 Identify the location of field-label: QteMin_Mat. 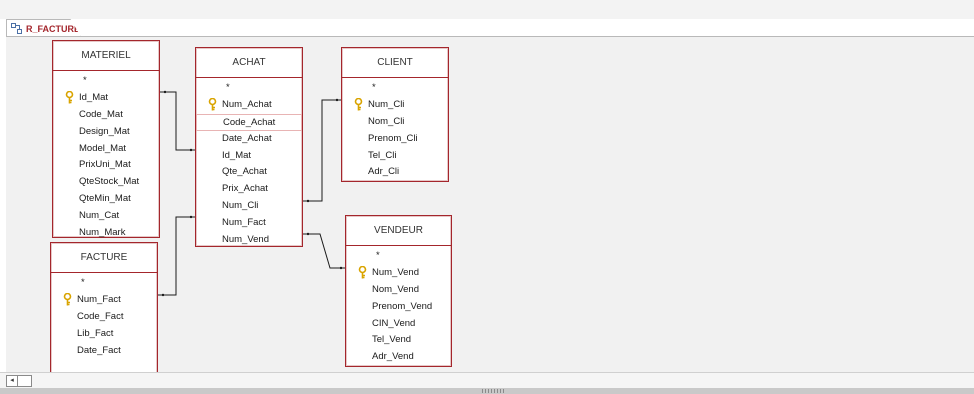
(105, 199).